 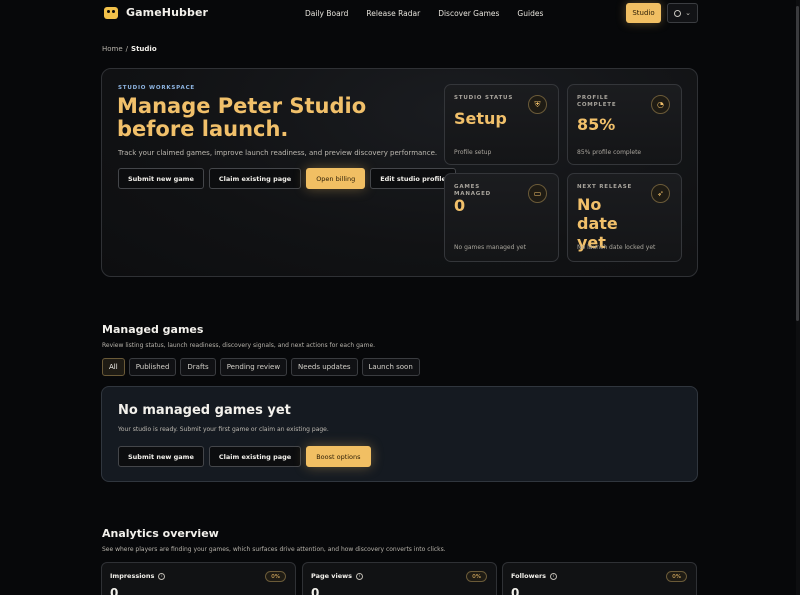 I want to click on stat-foot: Profile setup, so click(x=473, y=152).